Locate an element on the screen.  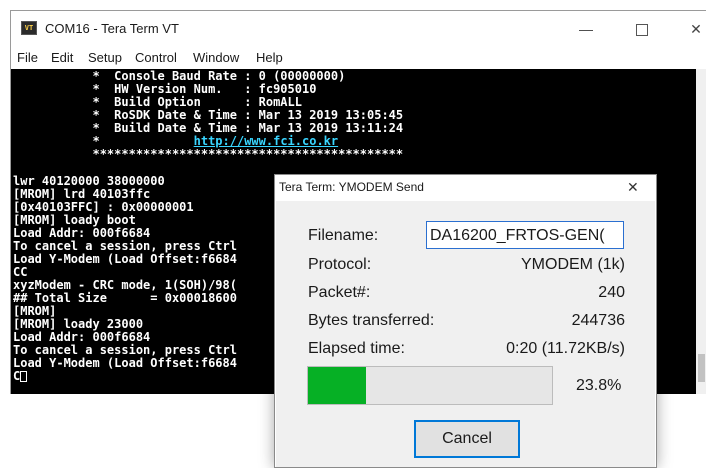
menu-help: Help is located at coordinates (269, 57).